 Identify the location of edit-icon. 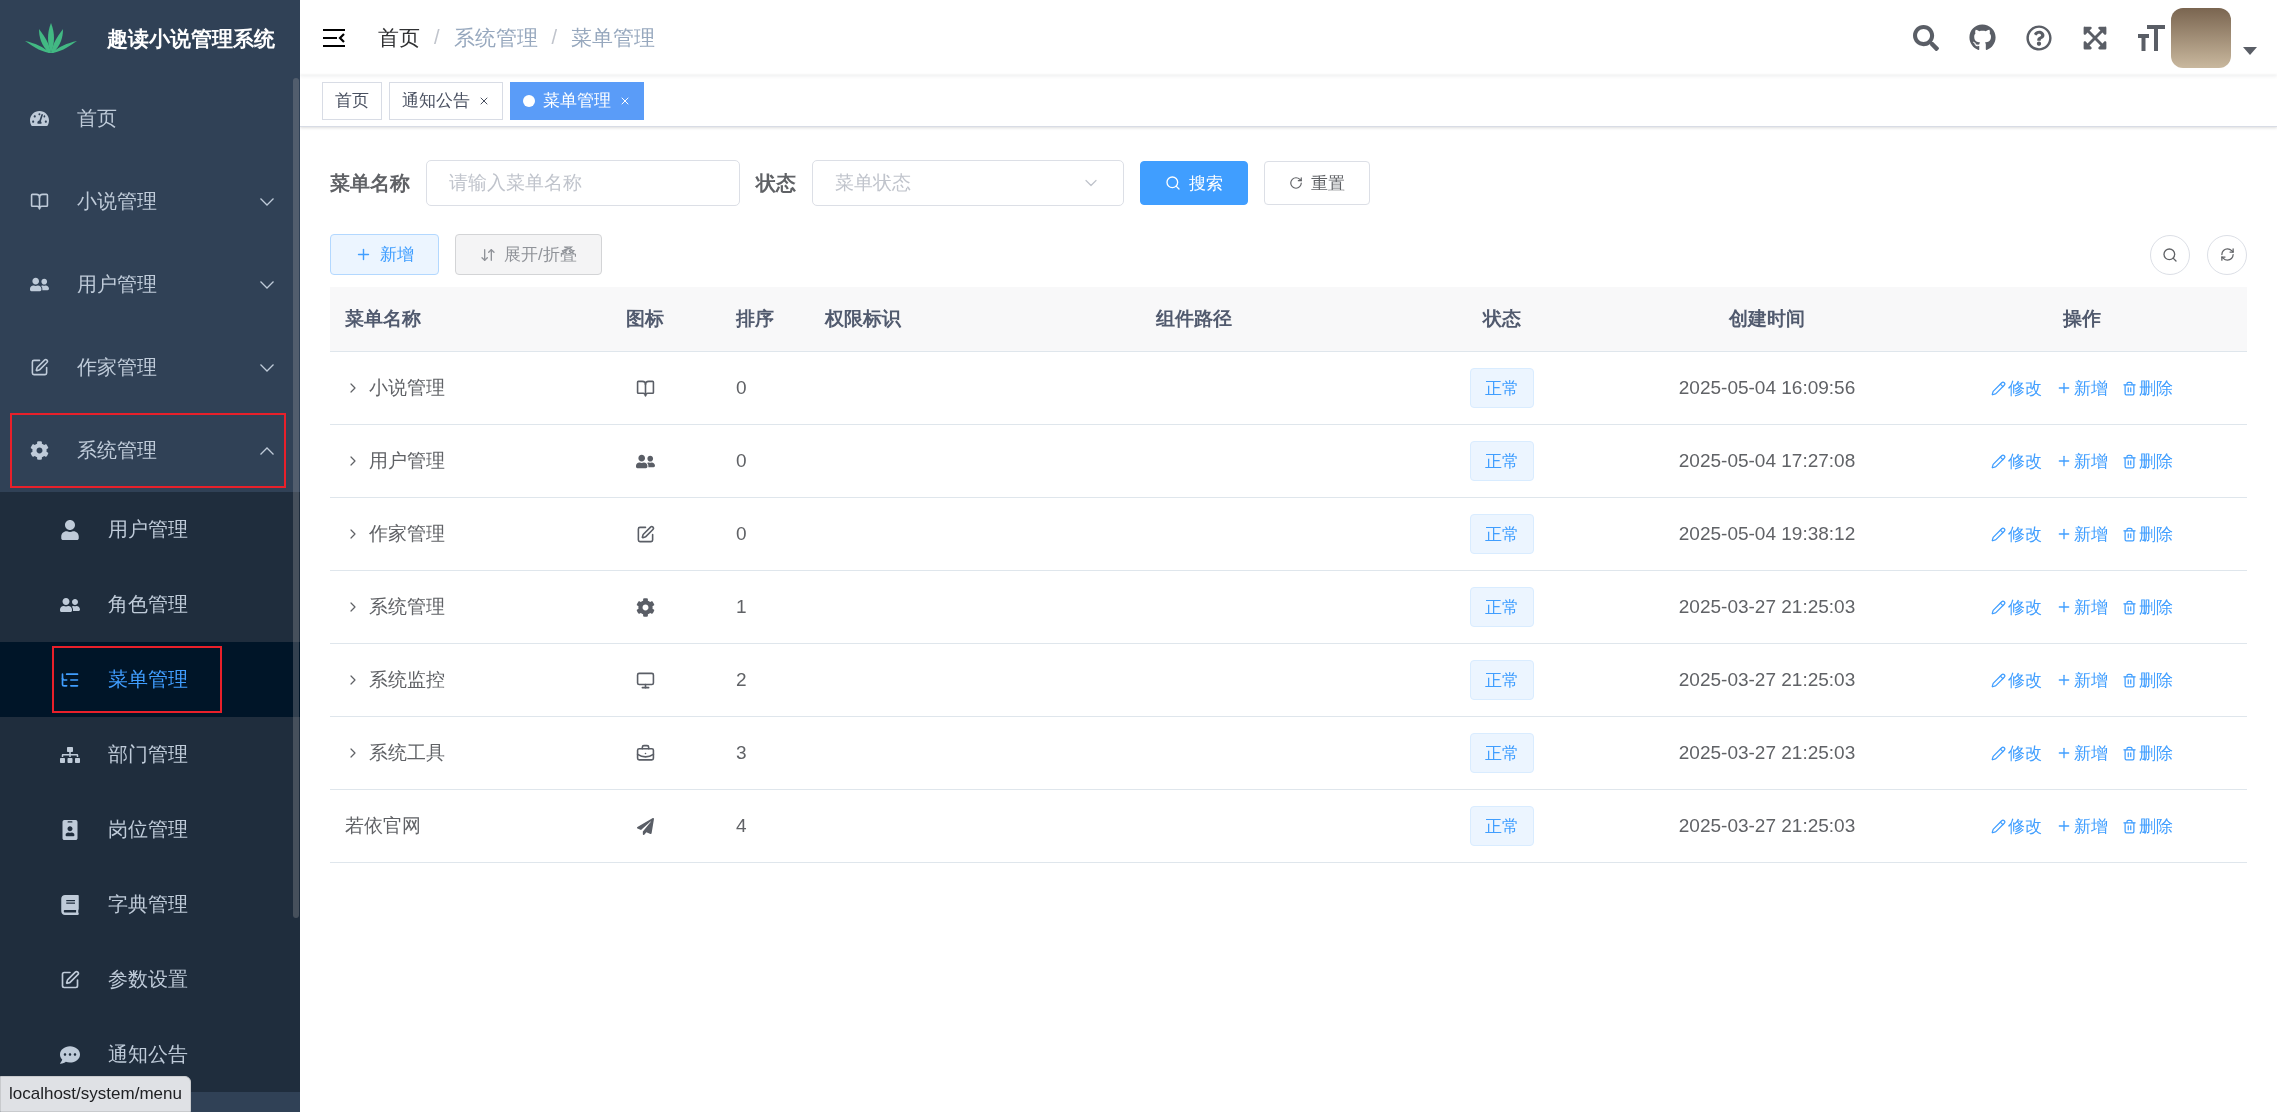
(70, 979).